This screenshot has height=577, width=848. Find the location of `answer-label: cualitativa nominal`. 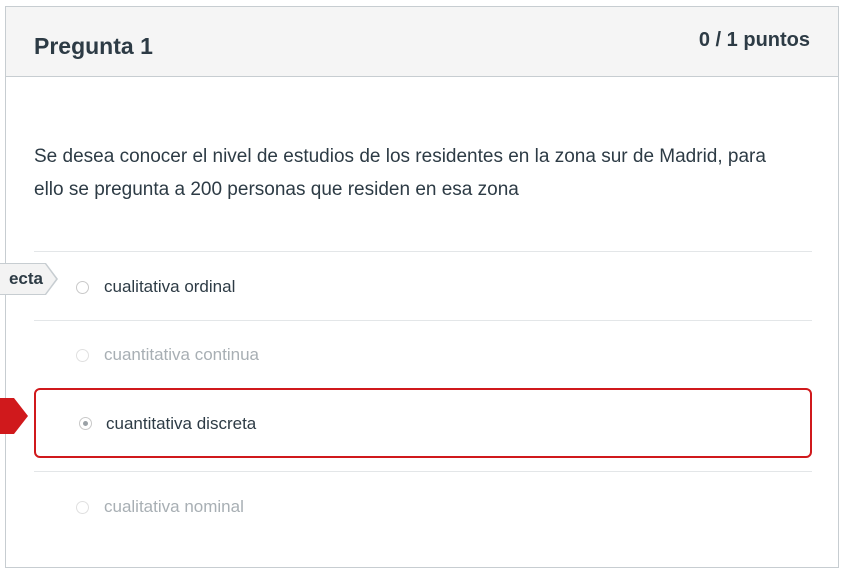

answer-label: cualitativa nominal is located at coordinates (174, 506).